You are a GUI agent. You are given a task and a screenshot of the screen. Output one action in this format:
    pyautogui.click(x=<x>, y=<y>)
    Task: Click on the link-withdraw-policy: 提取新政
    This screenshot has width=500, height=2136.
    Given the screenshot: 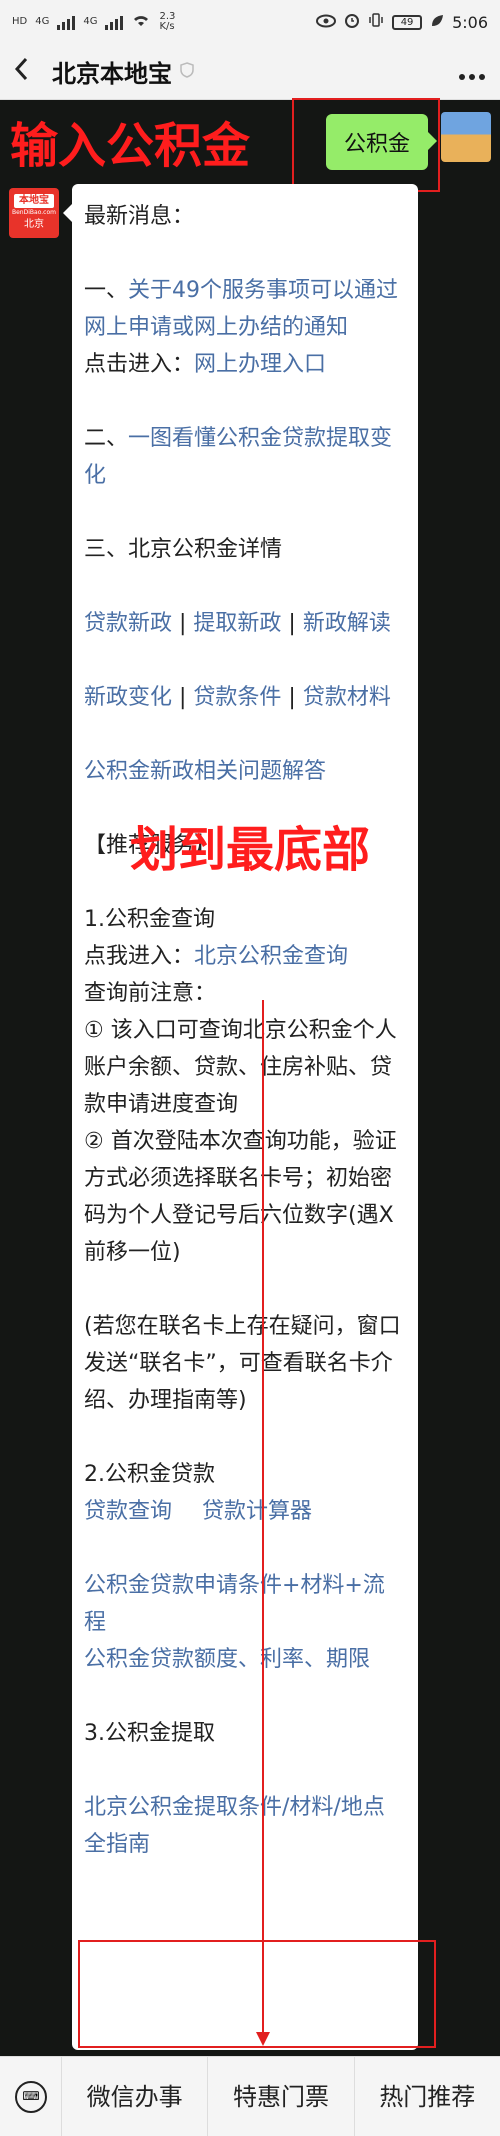 What is the action you would take?
    pyautogui.click(x=237, y=623)
    